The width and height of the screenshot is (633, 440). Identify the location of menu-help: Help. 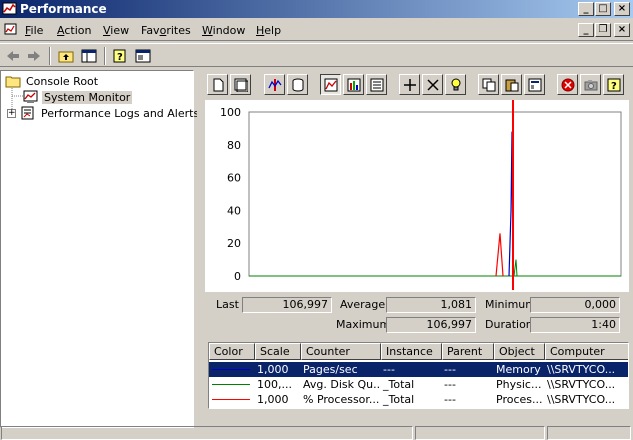
(268, 31).